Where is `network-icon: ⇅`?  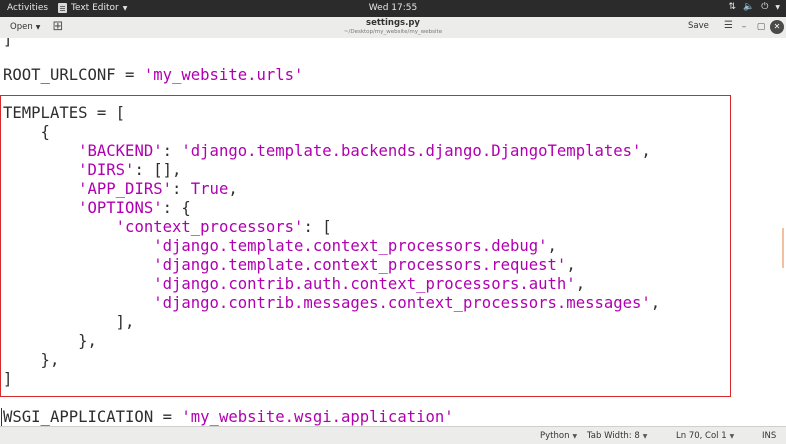
network-icon: ⇅ is located at coordinates (732, 7).